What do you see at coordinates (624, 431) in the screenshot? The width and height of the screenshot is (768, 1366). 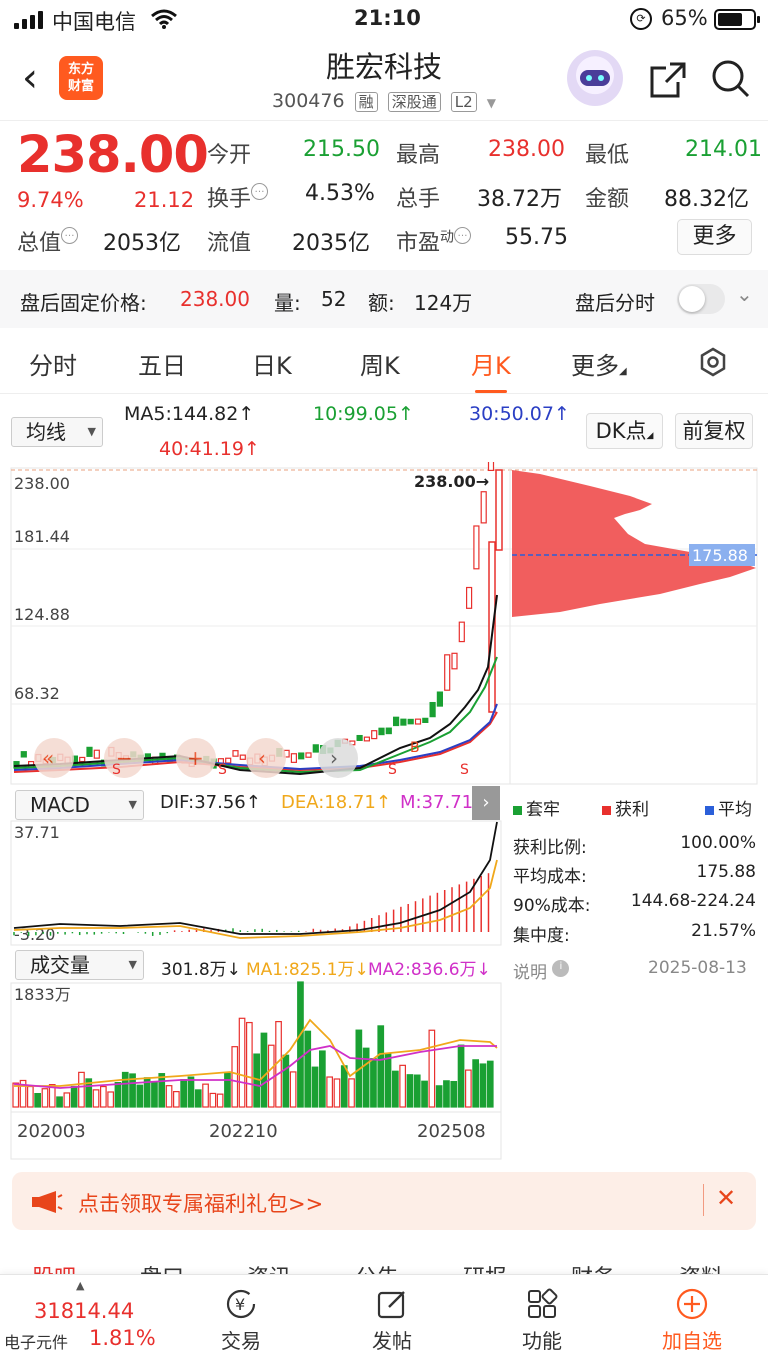 I see `dk-points-button: DK点◢` at bounding box center [624, 431].